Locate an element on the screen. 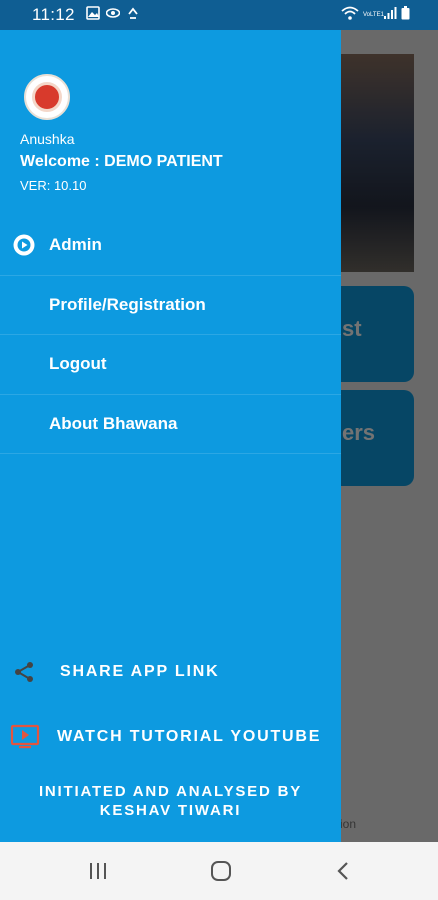  menu-item-label: Logout is located at coordinates (78, 364).